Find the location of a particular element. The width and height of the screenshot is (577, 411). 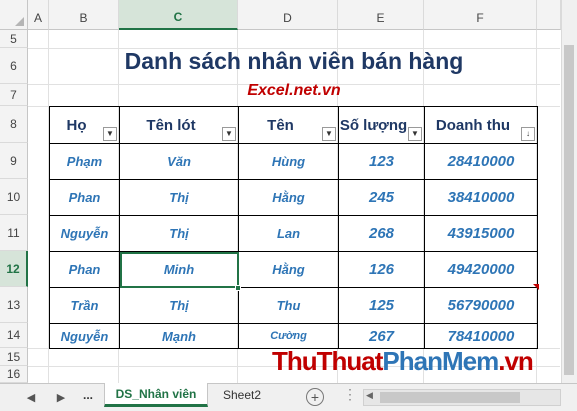

column-header-f: F is located at coordinates (480, 15).